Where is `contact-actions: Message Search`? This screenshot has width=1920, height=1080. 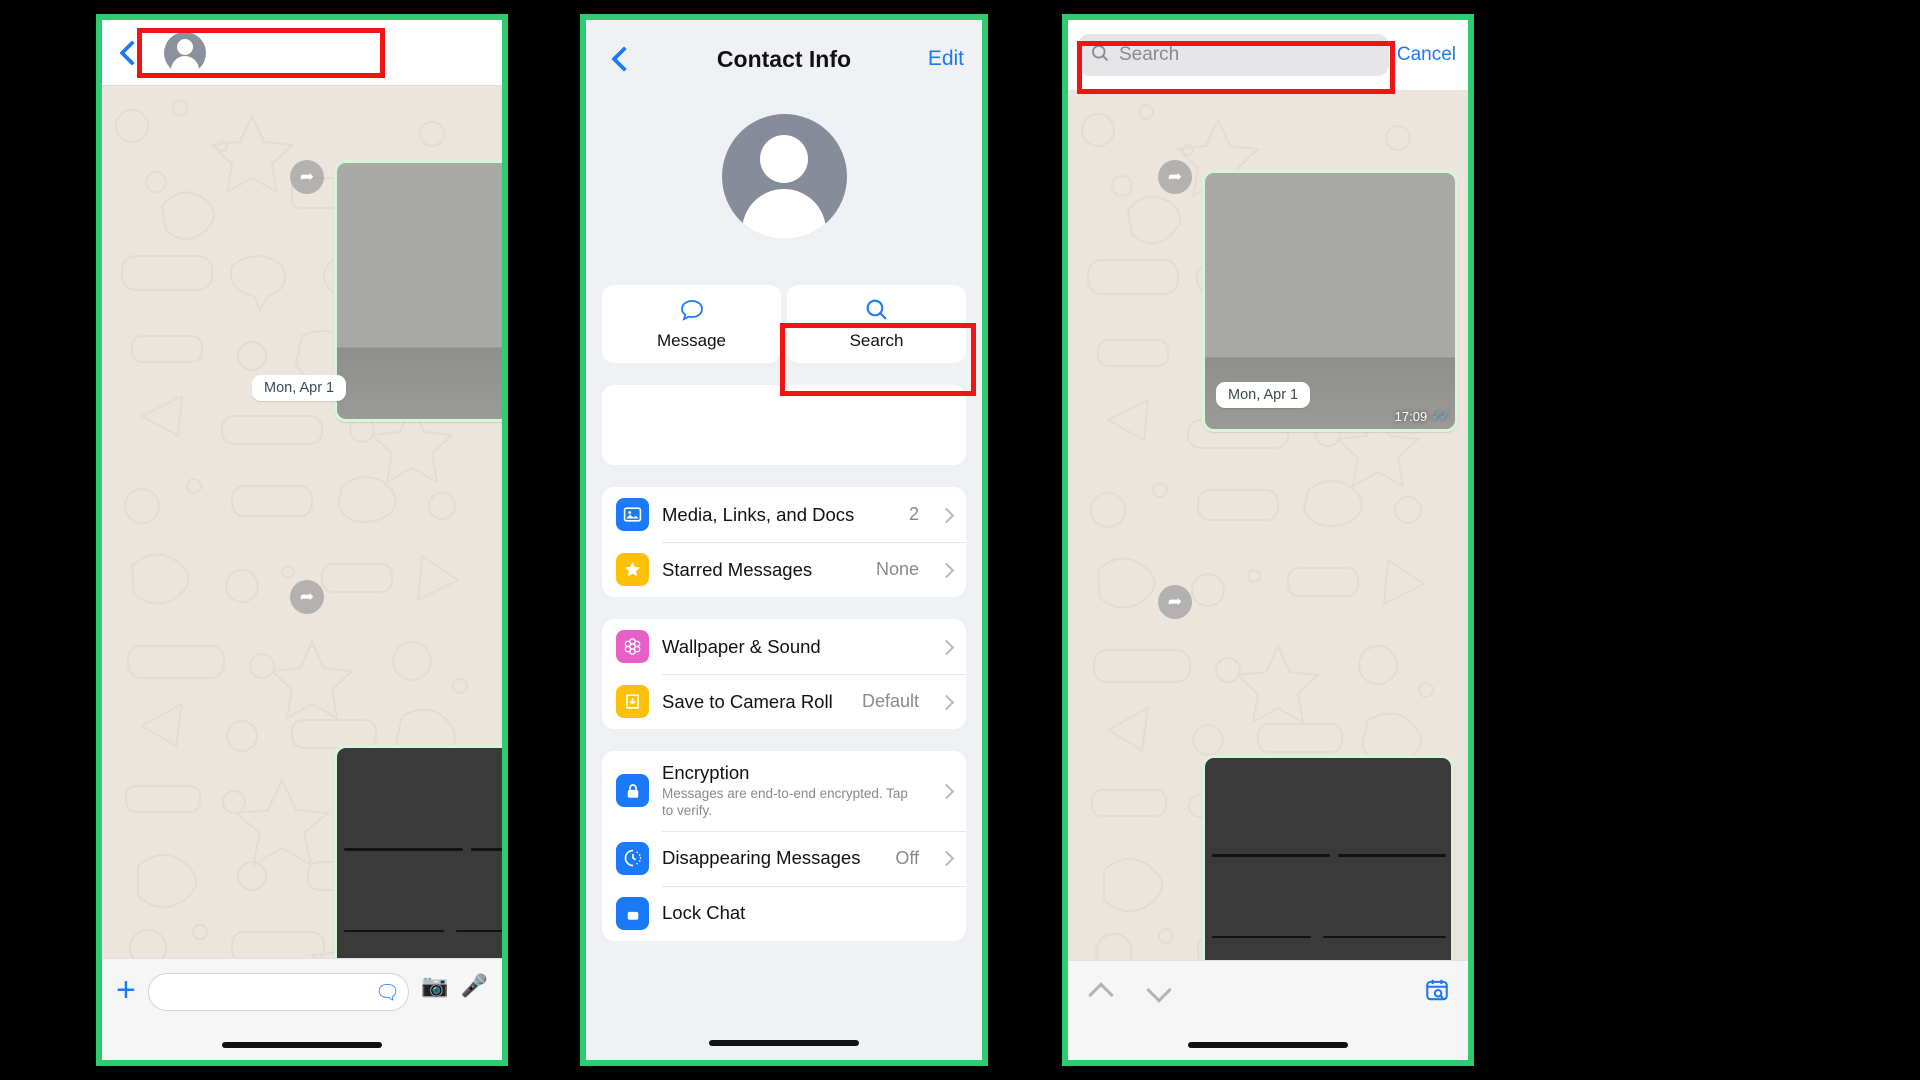
contact-actions: Message Search is located at coordinates (784, 324).